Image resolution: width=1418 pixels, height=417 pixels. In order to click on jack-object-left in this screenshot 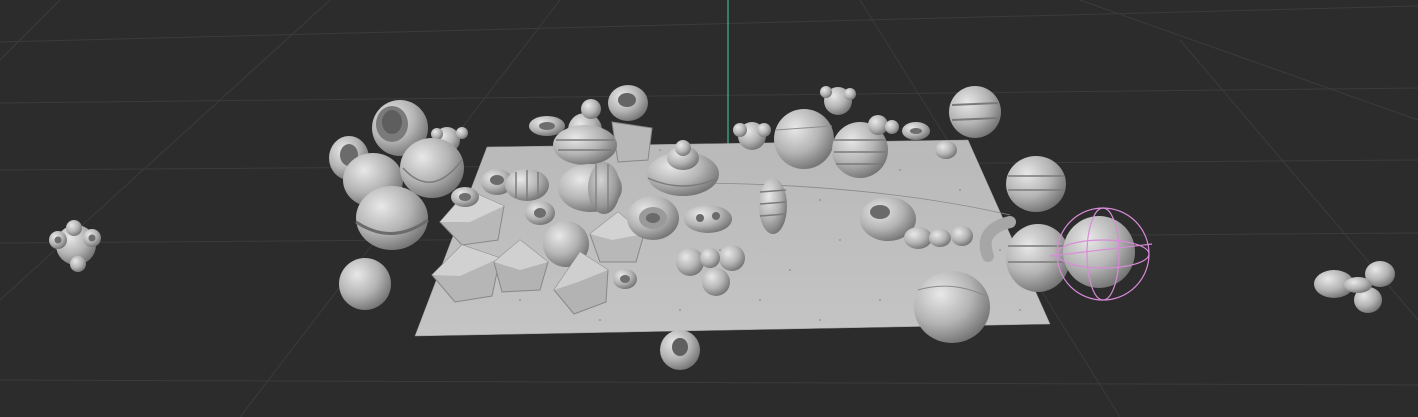, I will do `click(75, 246)`.